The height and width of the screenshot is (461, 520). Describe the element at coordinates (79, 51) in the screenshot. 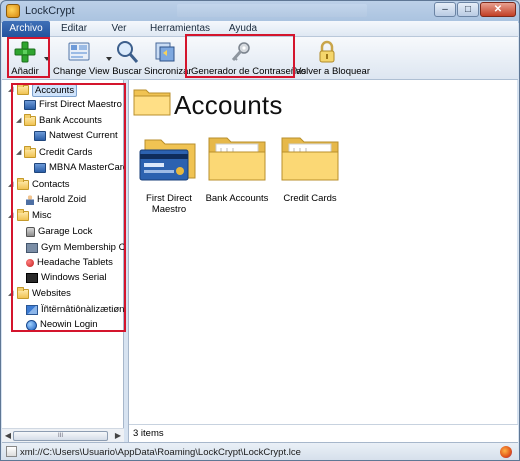

I see `view-grid-icon` at that location.